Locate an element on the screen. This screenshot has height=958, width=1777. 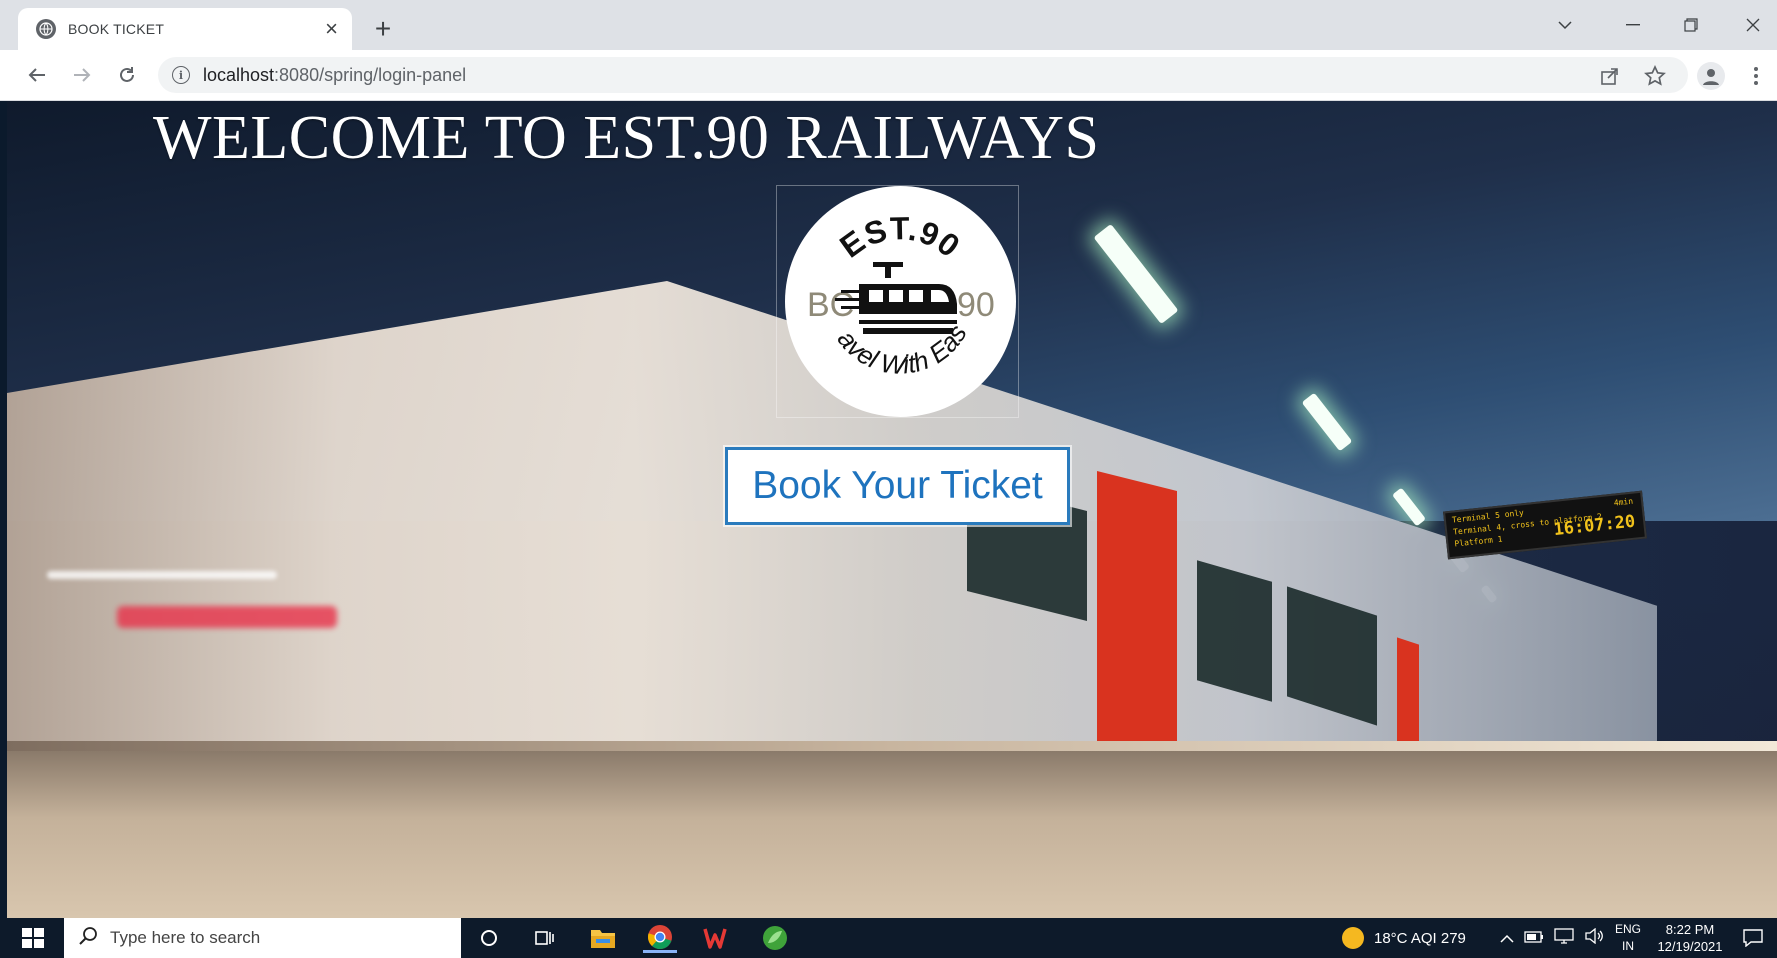
share-icon is located at coordinates (1610, 76).